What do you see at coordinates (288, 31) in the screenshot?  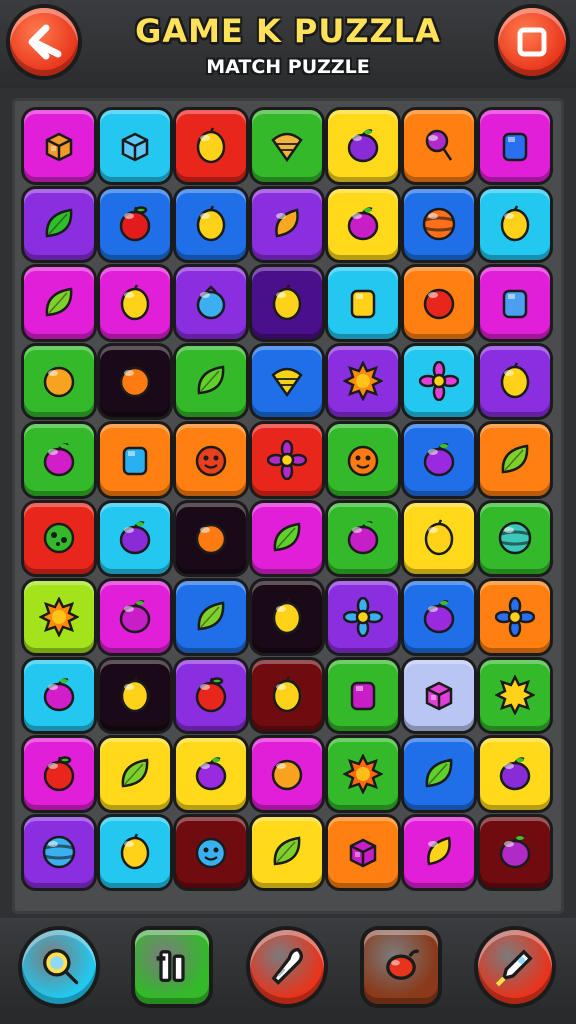 I see `game-title: GAME K PUZZLA` at bounding box center [288, 31].